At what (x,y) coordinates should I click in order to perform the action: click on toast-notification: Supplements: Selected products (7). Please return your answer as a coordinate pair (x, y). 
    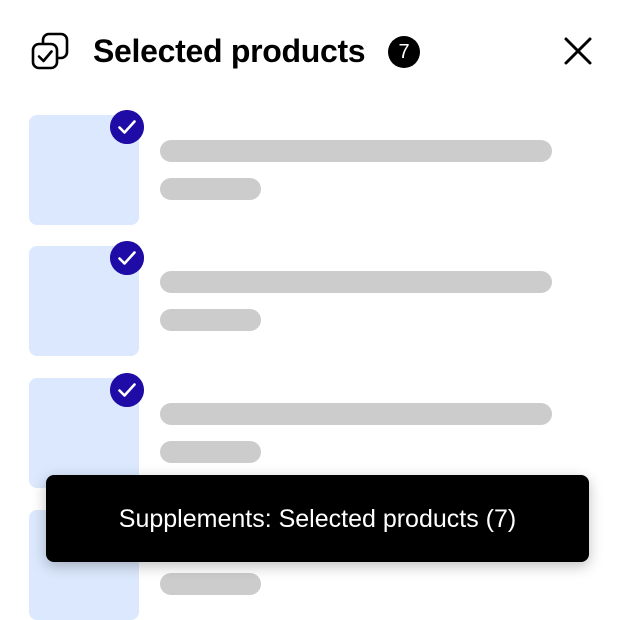
    Looking at the image, I should click on (317, 518).